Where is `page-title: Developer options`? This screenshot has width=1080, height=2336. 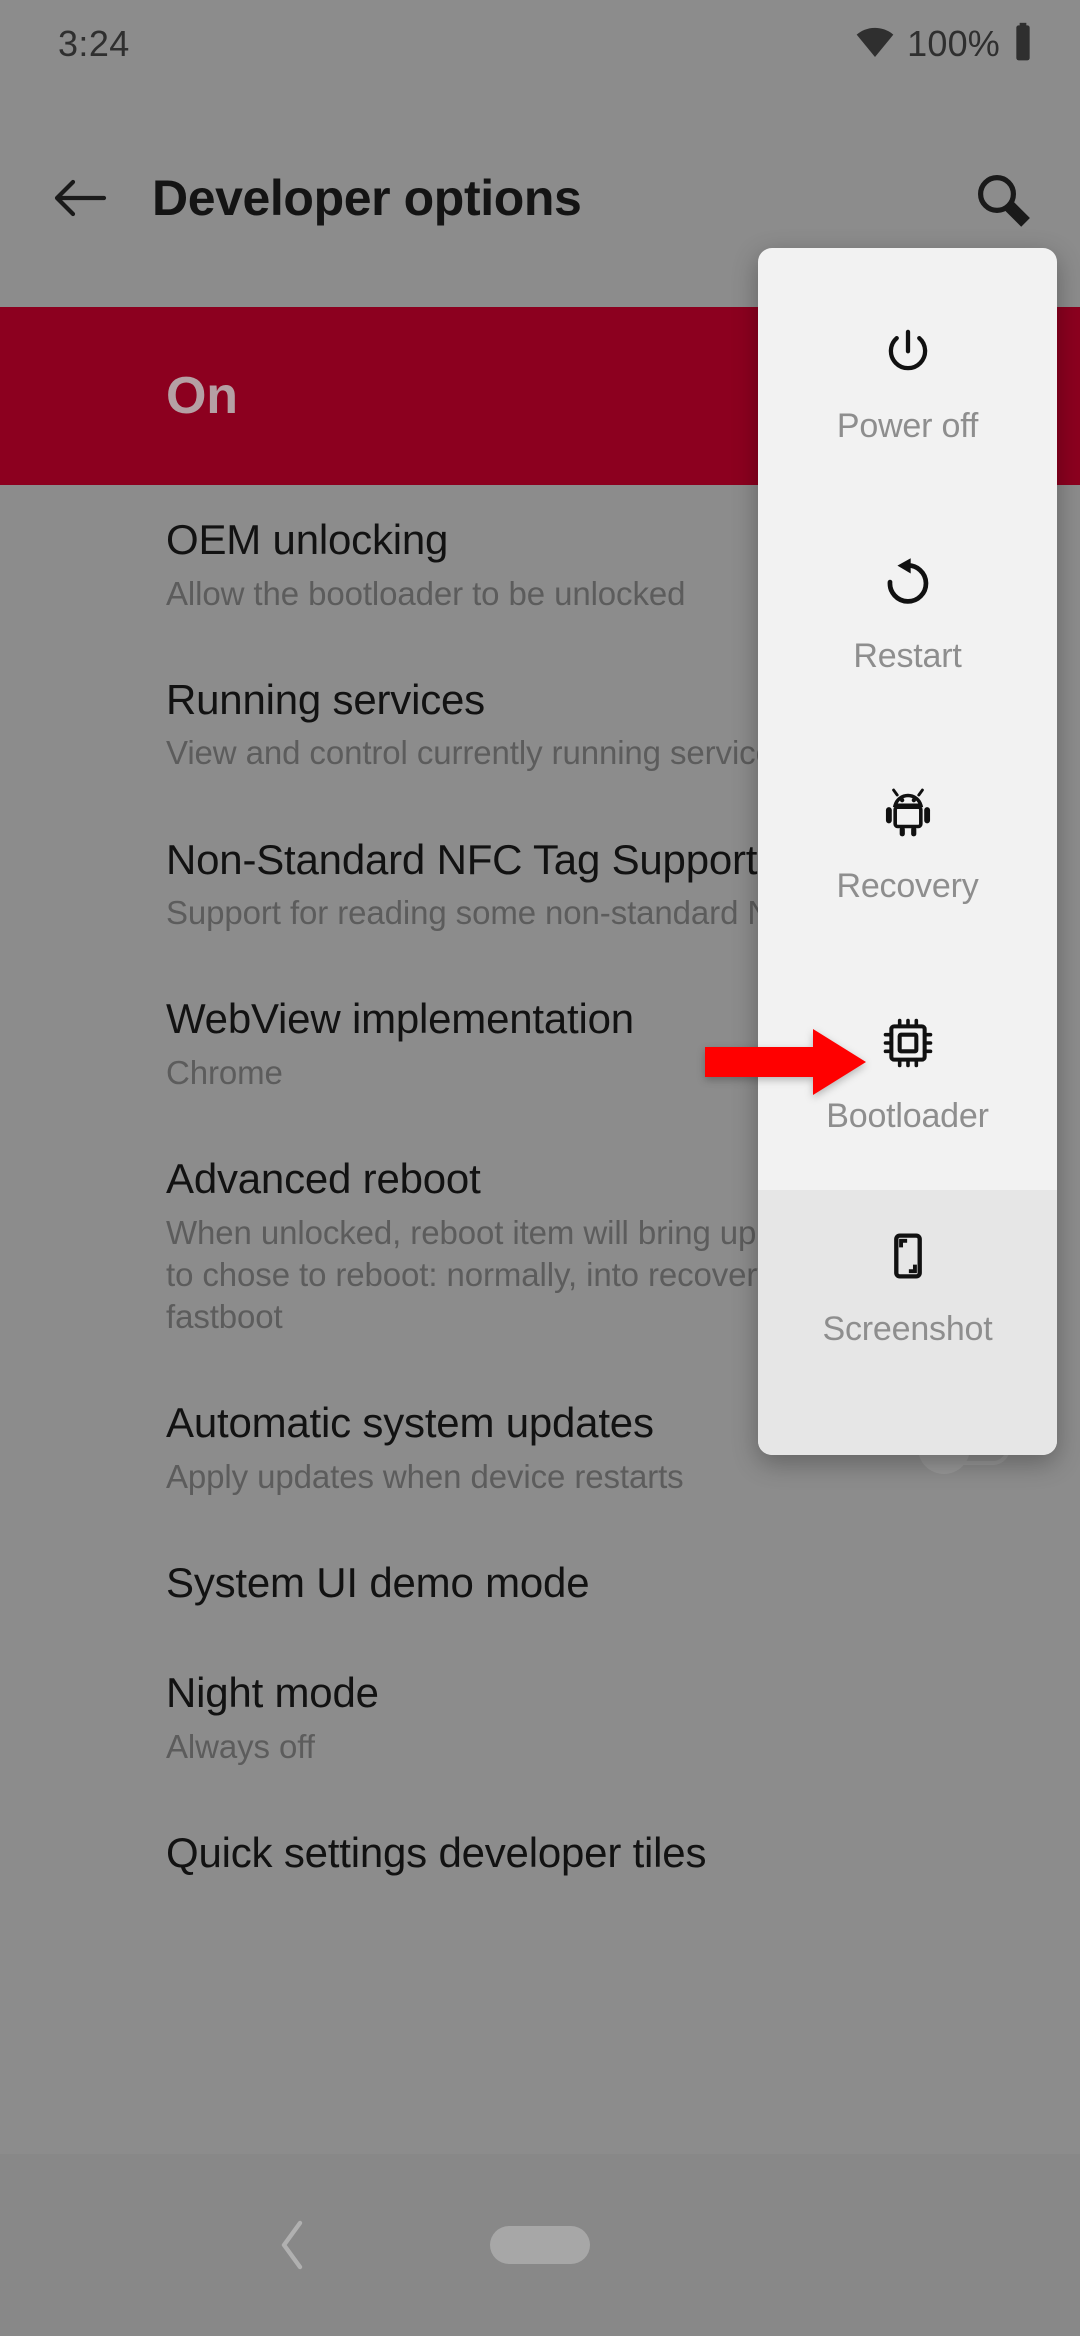 page-title: Developer options is located at coordinates (367, 198).